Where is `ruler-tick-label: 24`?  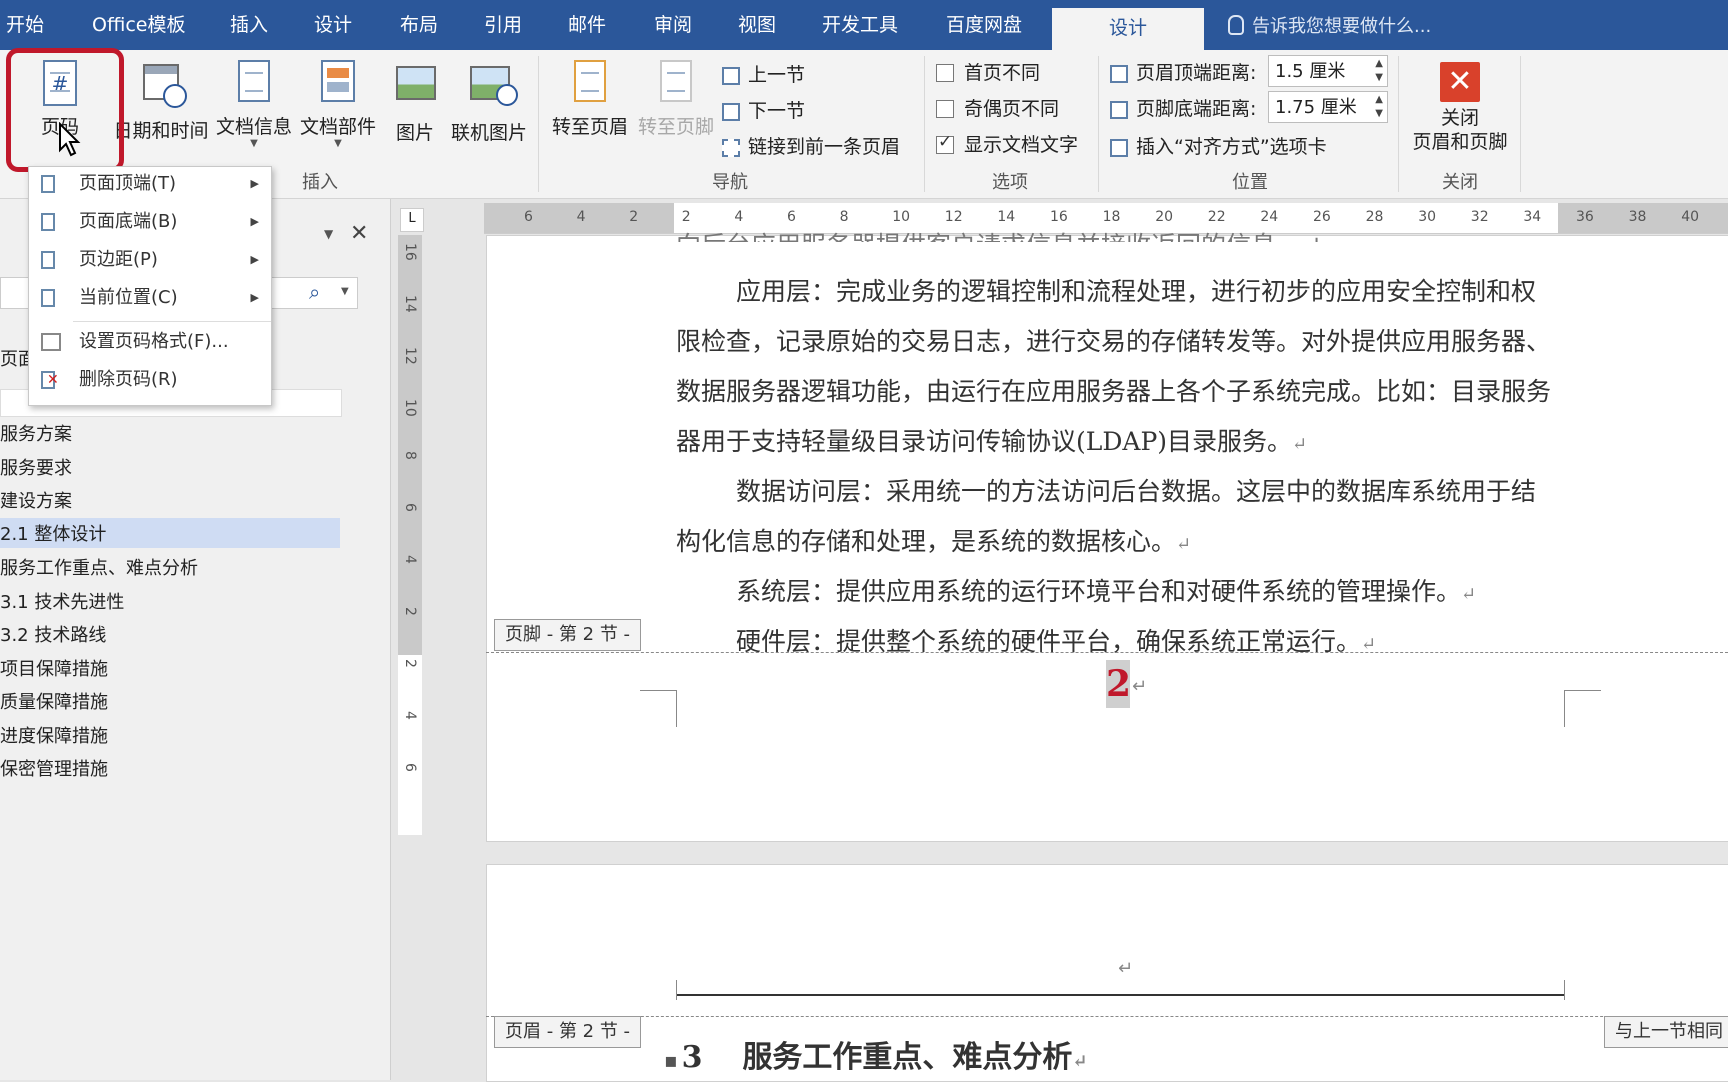
ruler-tick-label: 24 is located at coordinates (1269, 217).